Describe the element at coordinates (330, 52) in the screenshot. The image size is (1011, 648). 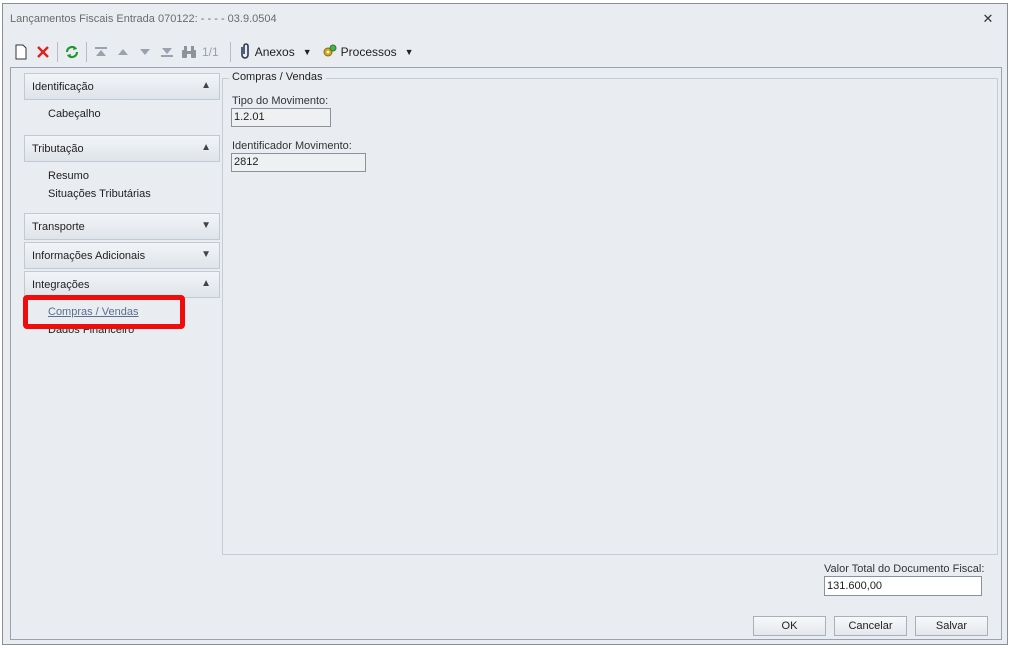
I see `gears-icon` at that location.